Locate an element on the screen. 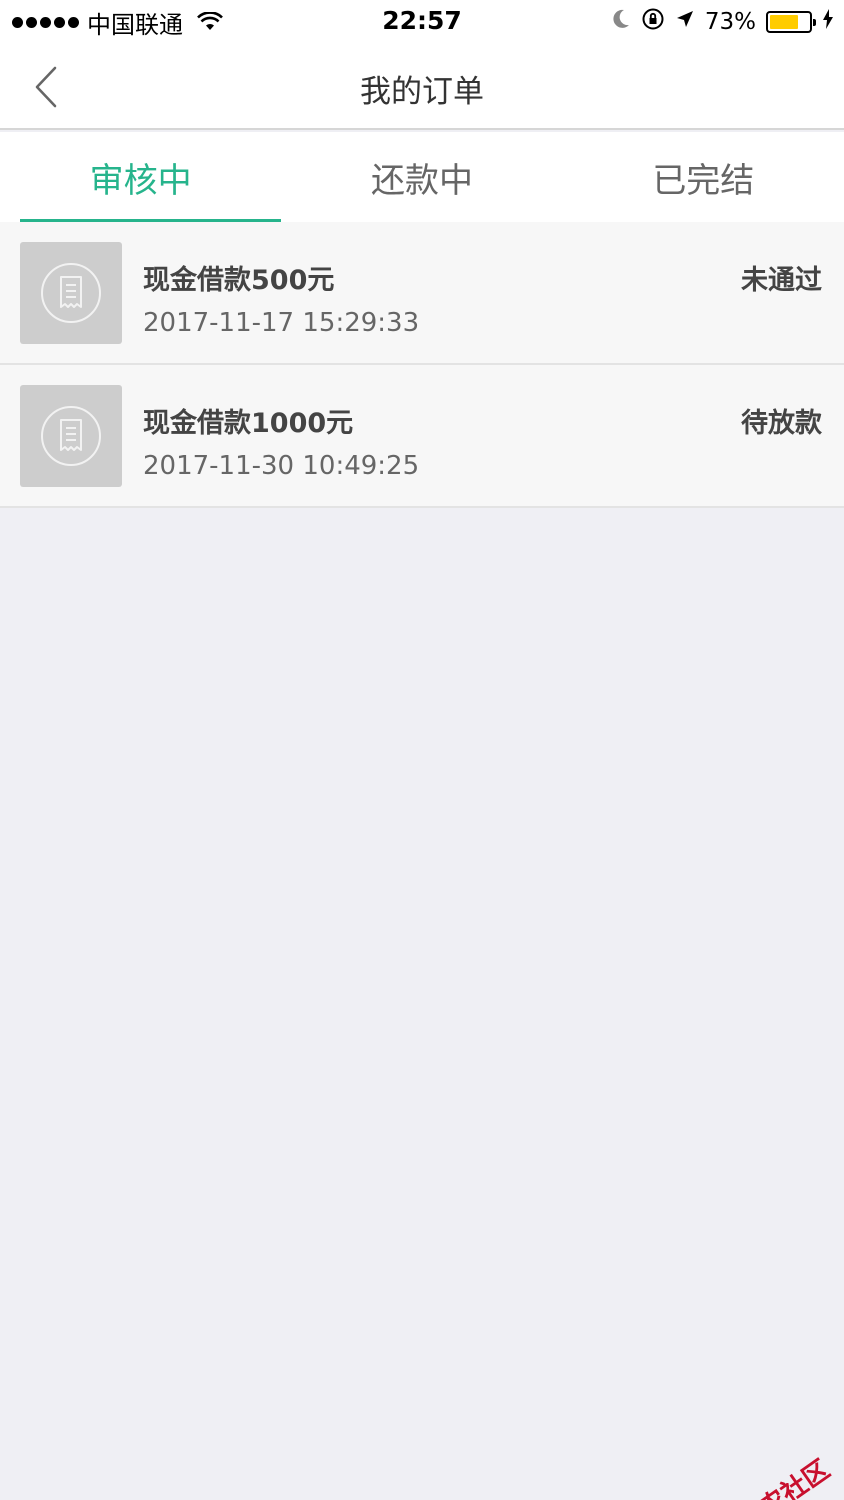 Image resolution: width=844 pixels, height=1500 pixels. watermark: 卡农社区 is located at coordinates (772, 1475).